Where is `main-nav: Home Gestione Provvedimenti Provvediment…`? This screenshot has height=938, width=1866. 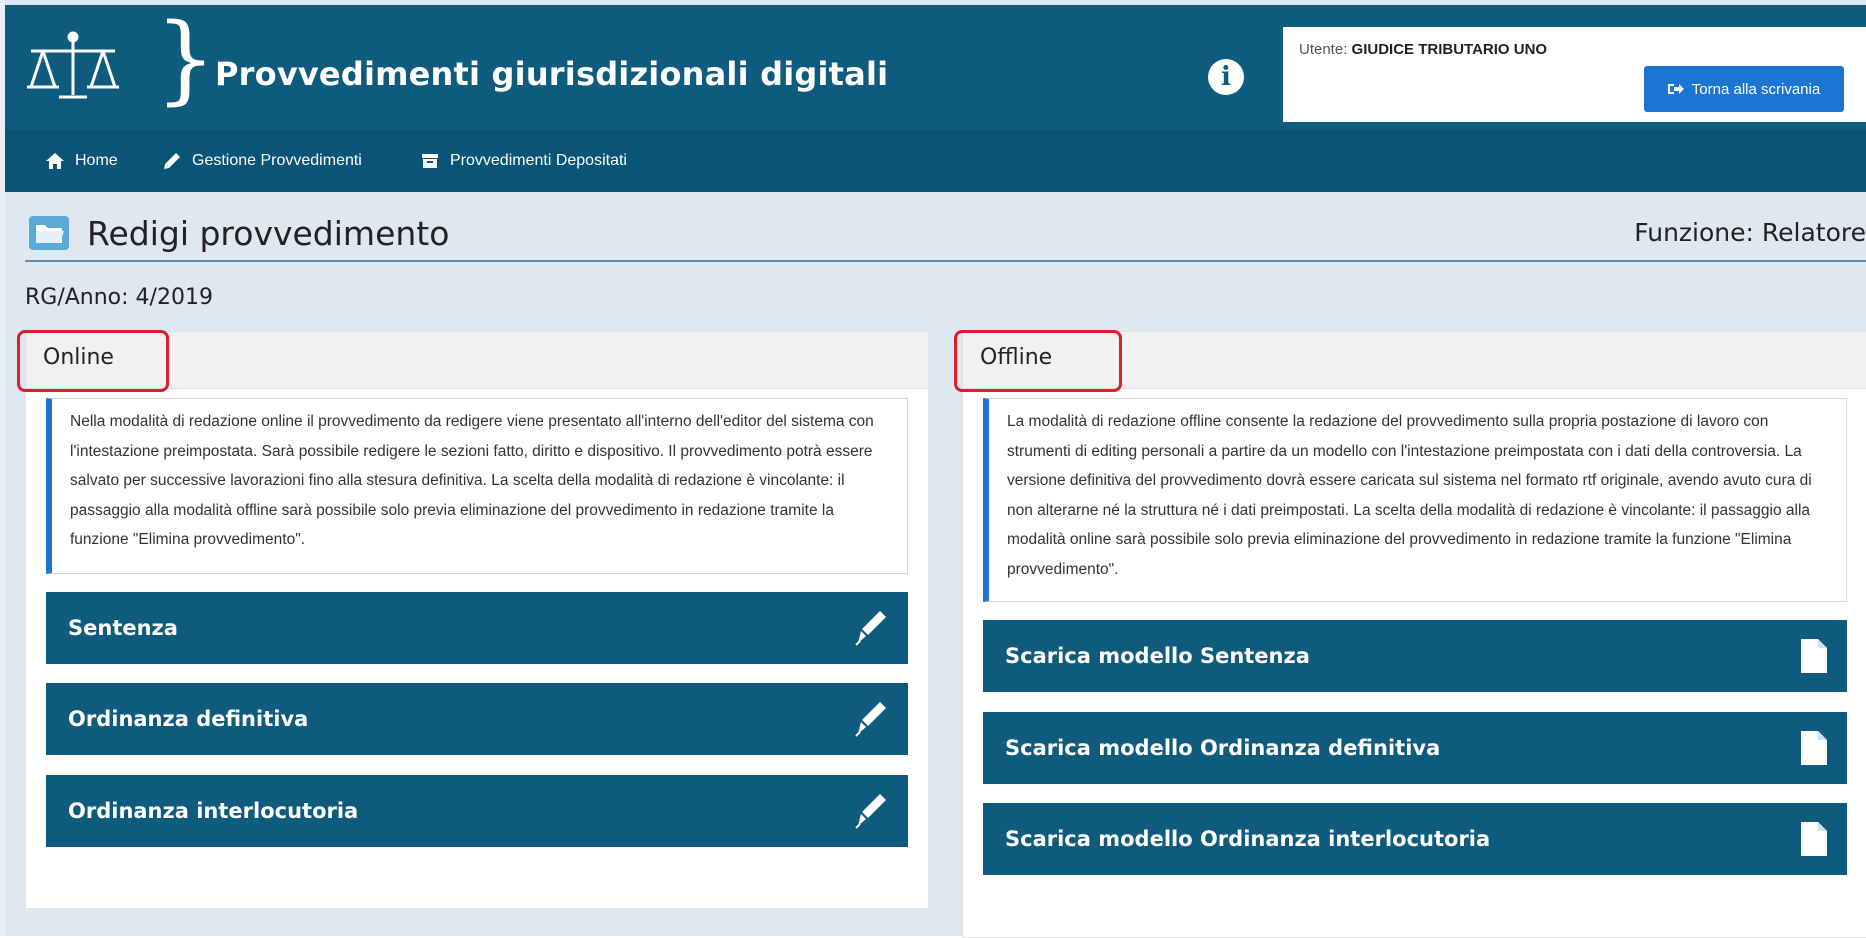 main-nav: Home Gestione Provvedimenti Provvediment… is located at coordinates (935, 161).